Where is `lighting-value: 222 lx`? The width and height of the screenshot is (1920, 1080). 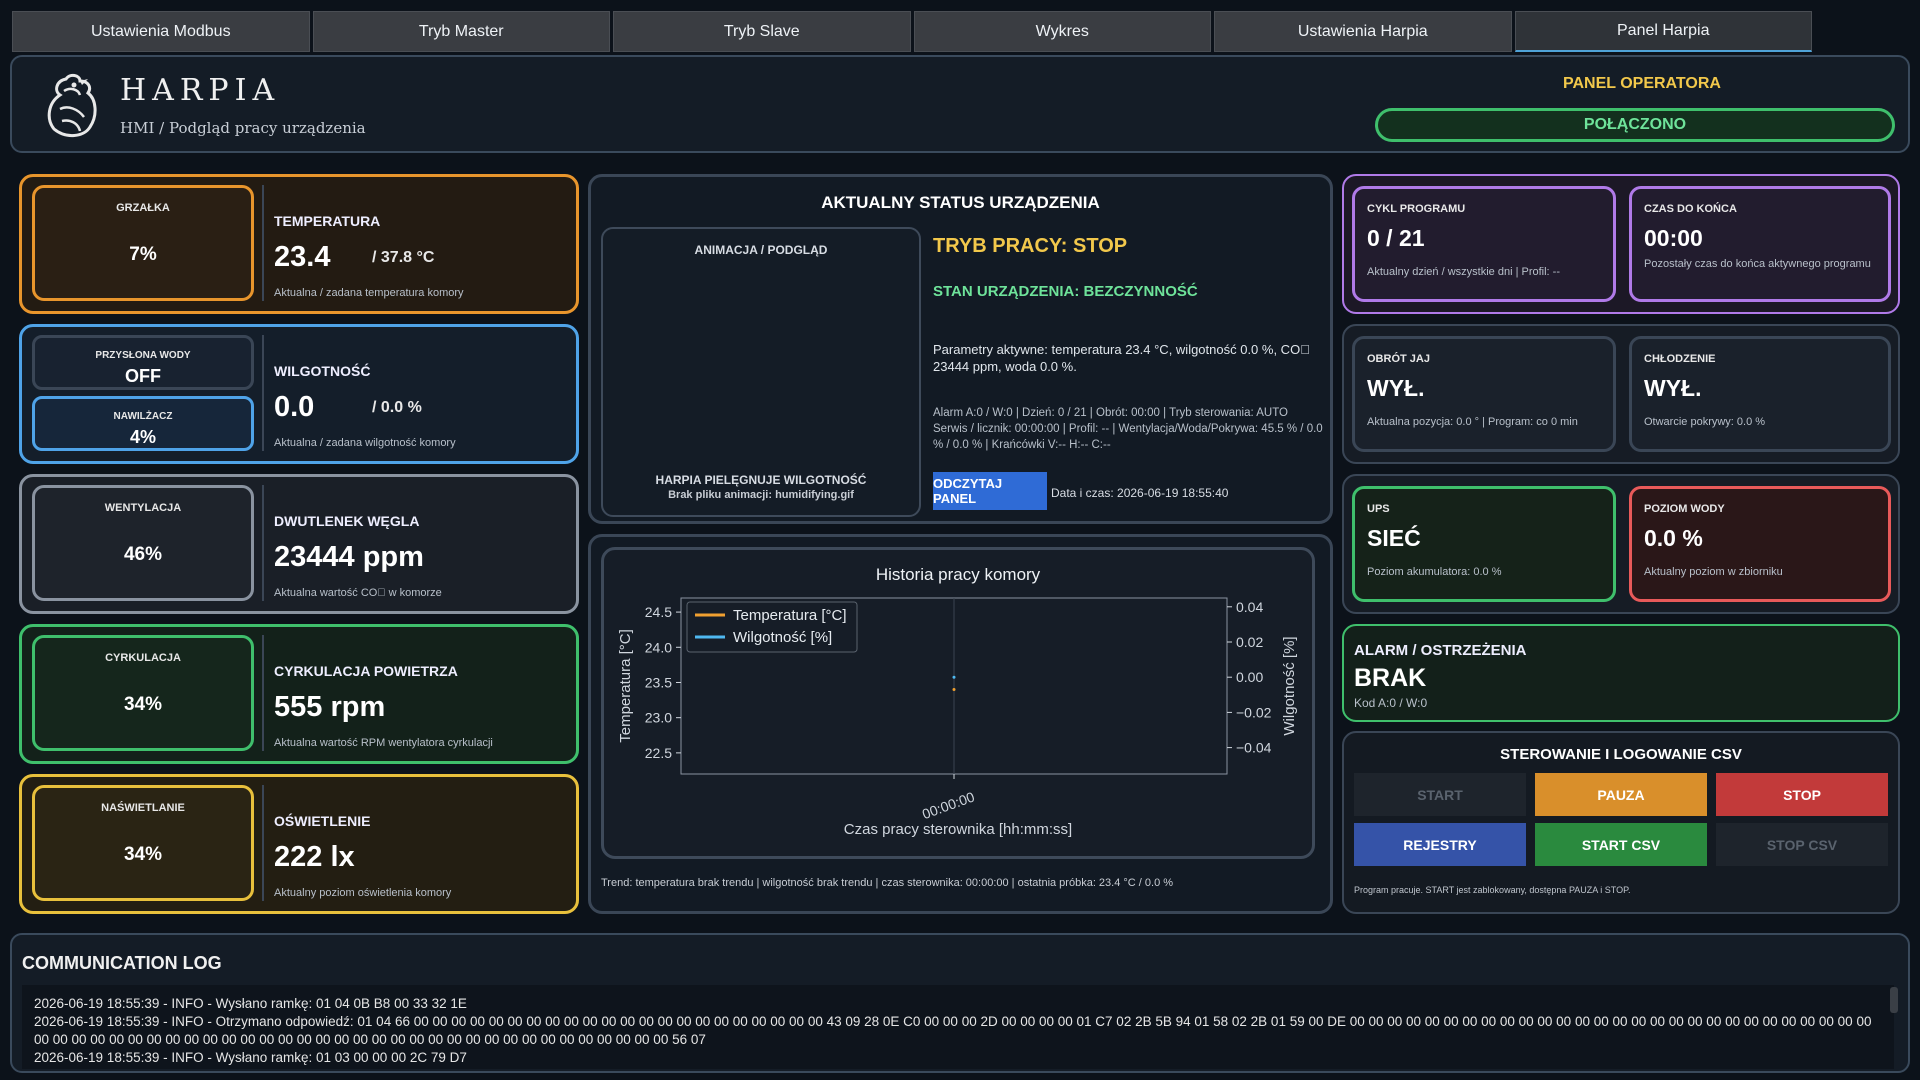
lighting-value: 222 lx is located at coordinates (314, 857).